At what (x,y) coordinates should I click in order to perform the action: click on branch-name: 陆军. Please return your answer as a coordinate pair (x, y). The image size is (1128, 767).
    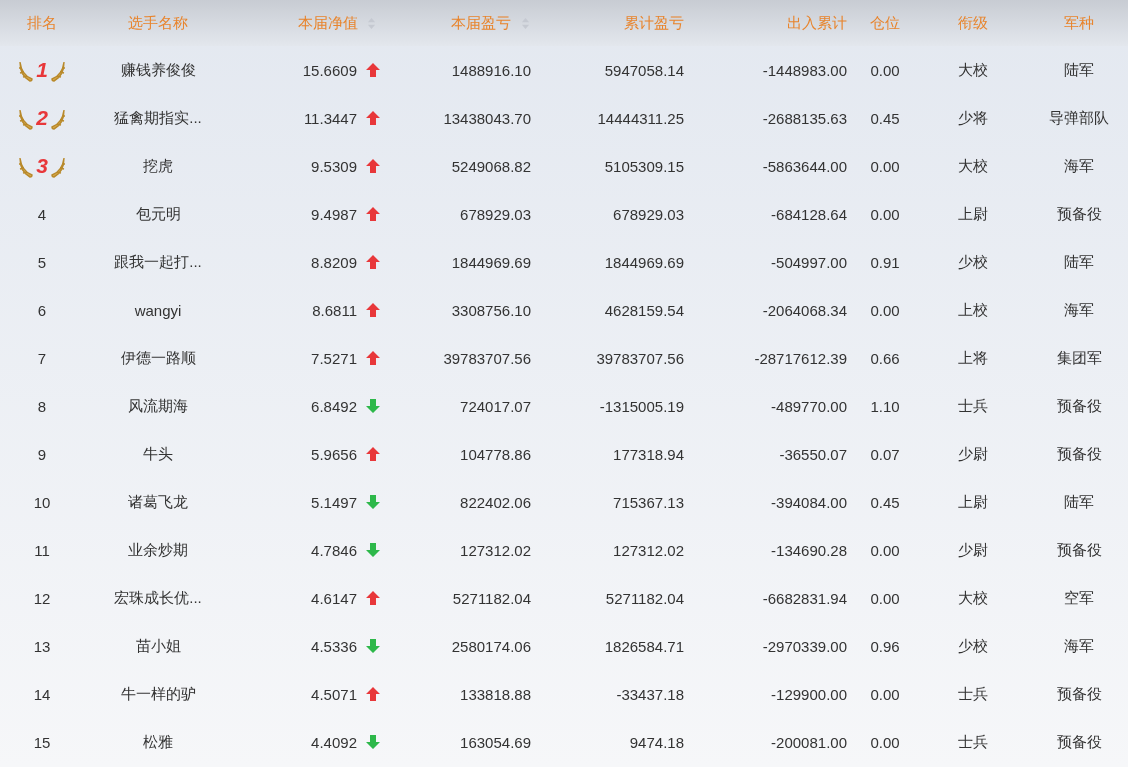
    Looking at the image, I should click on (1079, 262).